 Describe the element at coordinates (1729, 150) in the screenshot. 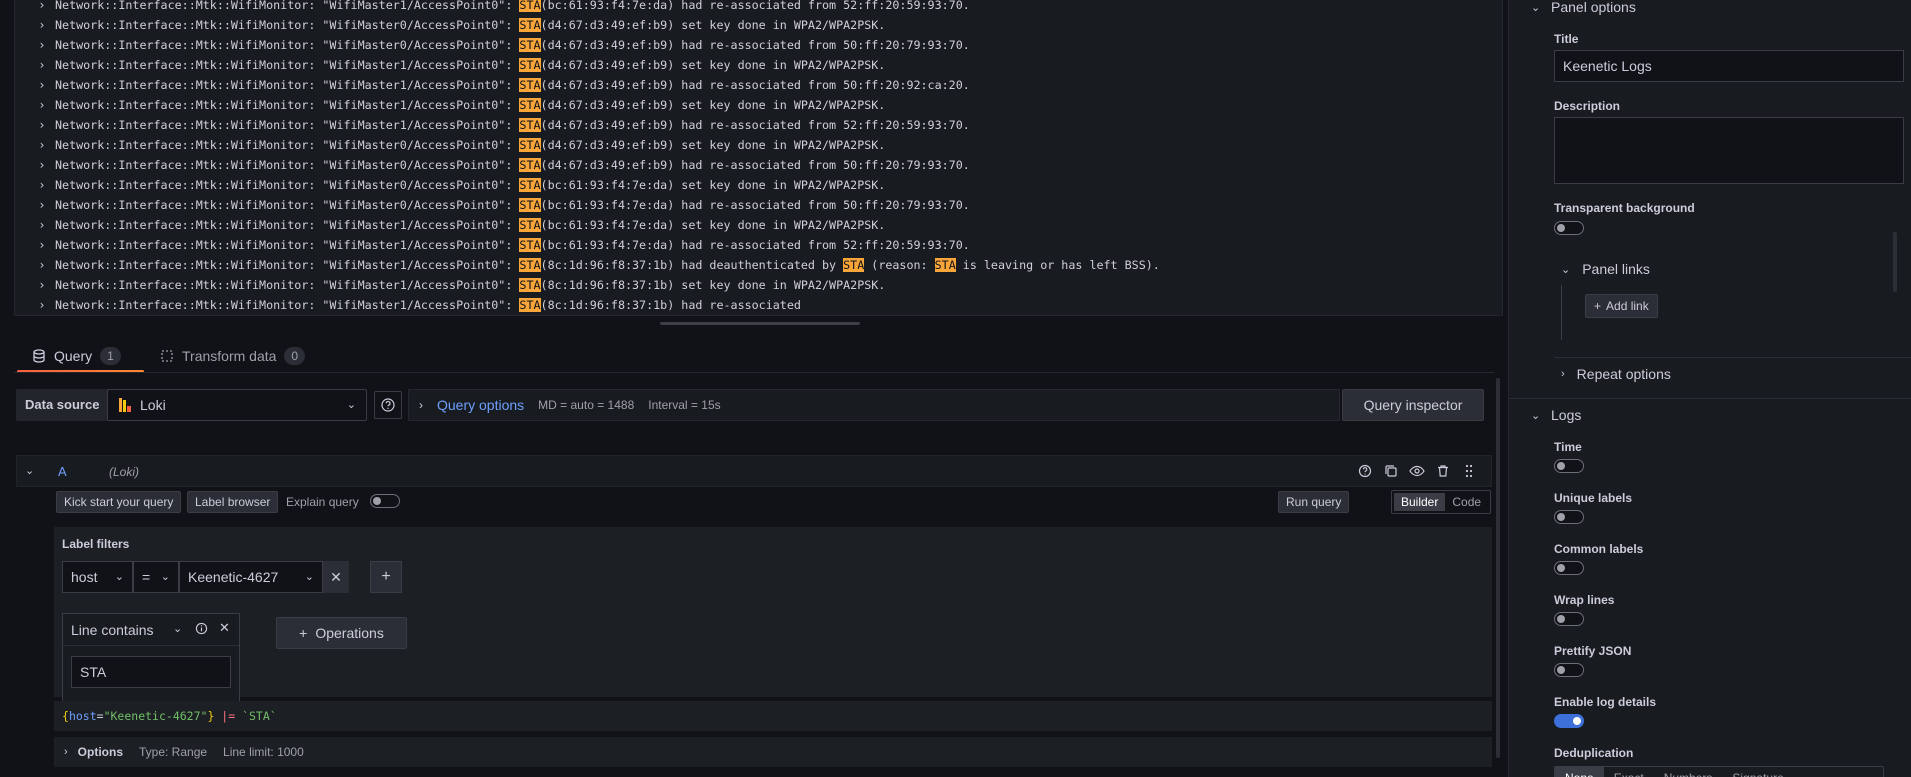

I see `description-textarea` at that location.